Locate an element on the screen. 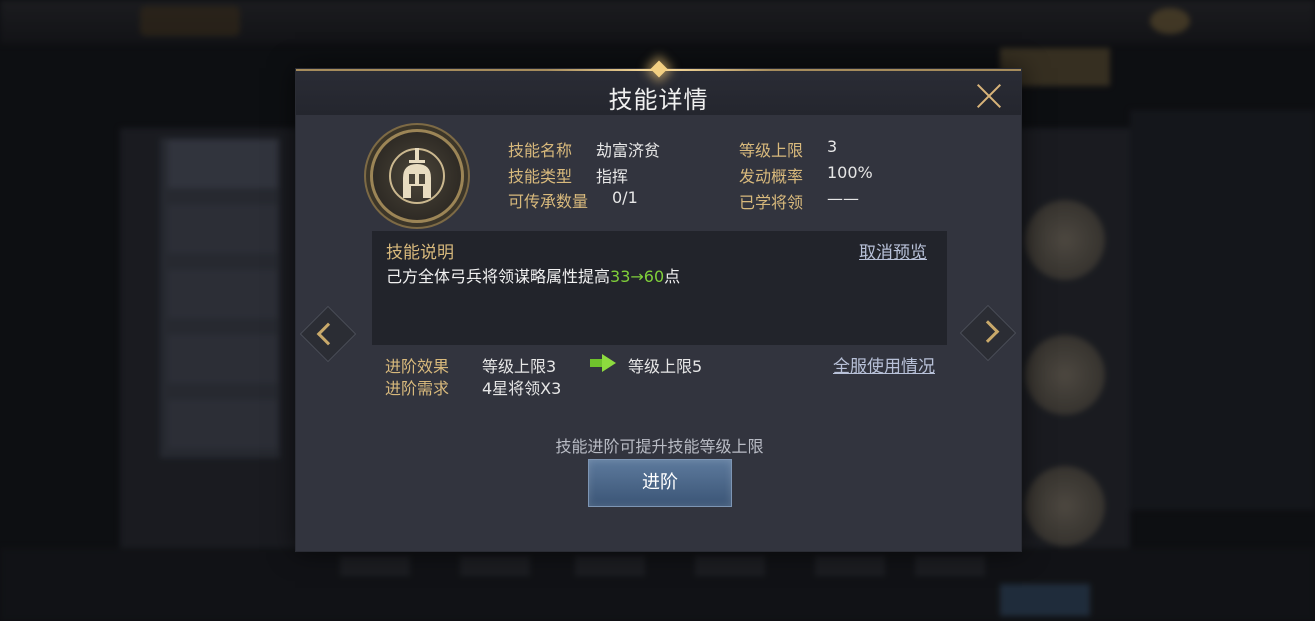  description-text: 己方全体弓兵将领谋略属性提高33→60点 is located at coordinates (533, 275).